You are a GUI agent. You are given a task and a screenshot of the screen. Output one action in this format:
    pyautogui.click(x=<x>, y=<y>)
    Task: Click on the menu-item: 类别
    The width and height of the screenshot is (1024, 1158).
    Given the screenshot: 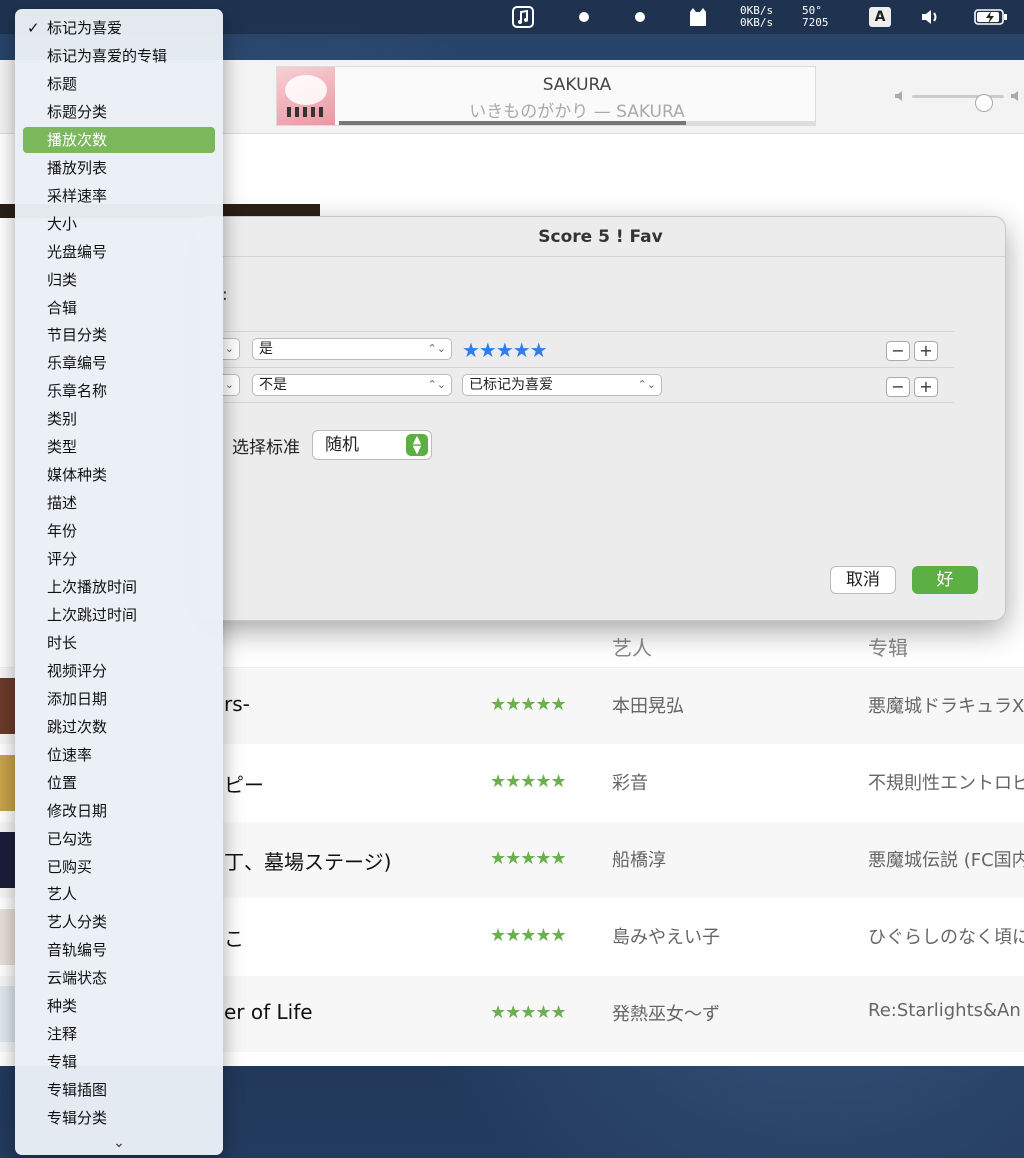 What is the action you would take?
    pyautogui.click(x=119, y=419)
    